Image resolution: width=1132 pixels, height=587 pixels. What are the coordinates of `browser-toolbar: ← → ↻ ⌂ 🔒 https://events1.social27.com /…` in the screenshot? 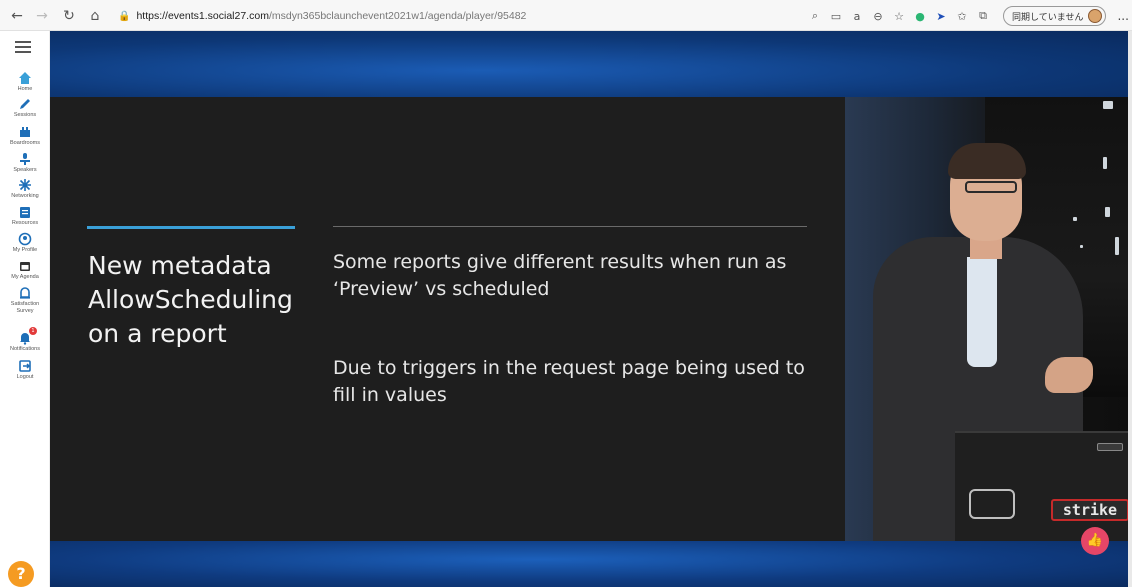 It's located at (566, 15).